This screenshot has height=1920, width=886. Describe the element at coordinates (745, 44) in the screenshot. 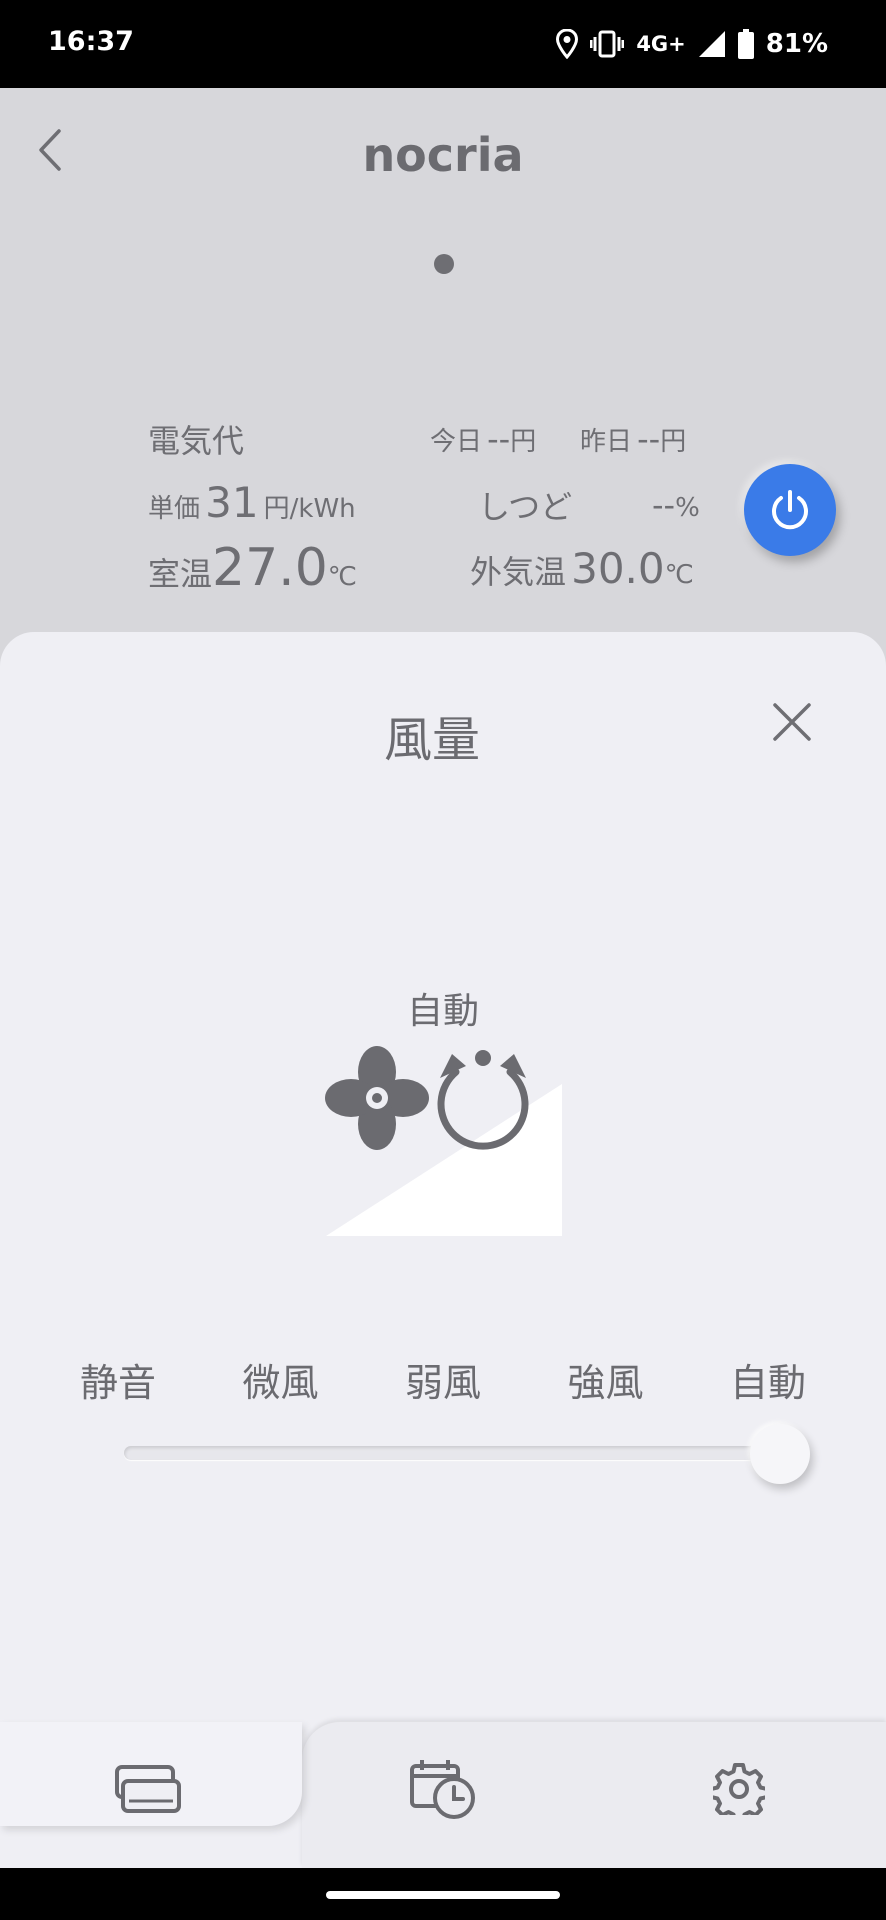

I see `battery-icon` at that location.